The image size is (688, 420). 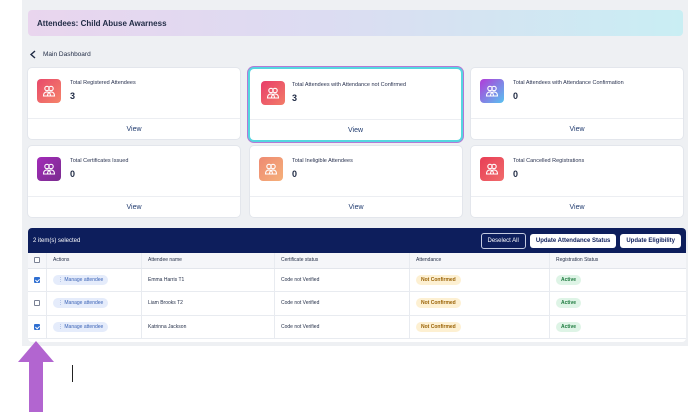 What do you see at coordinates (32, 54) in the screenshot?
I see `chevron-left-icon` at bounding box center [32, 54].